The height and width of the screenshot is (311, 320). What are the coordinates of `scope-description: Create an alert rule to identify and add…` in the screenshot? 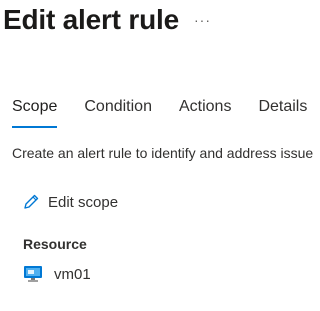 It's located at (163, 153).